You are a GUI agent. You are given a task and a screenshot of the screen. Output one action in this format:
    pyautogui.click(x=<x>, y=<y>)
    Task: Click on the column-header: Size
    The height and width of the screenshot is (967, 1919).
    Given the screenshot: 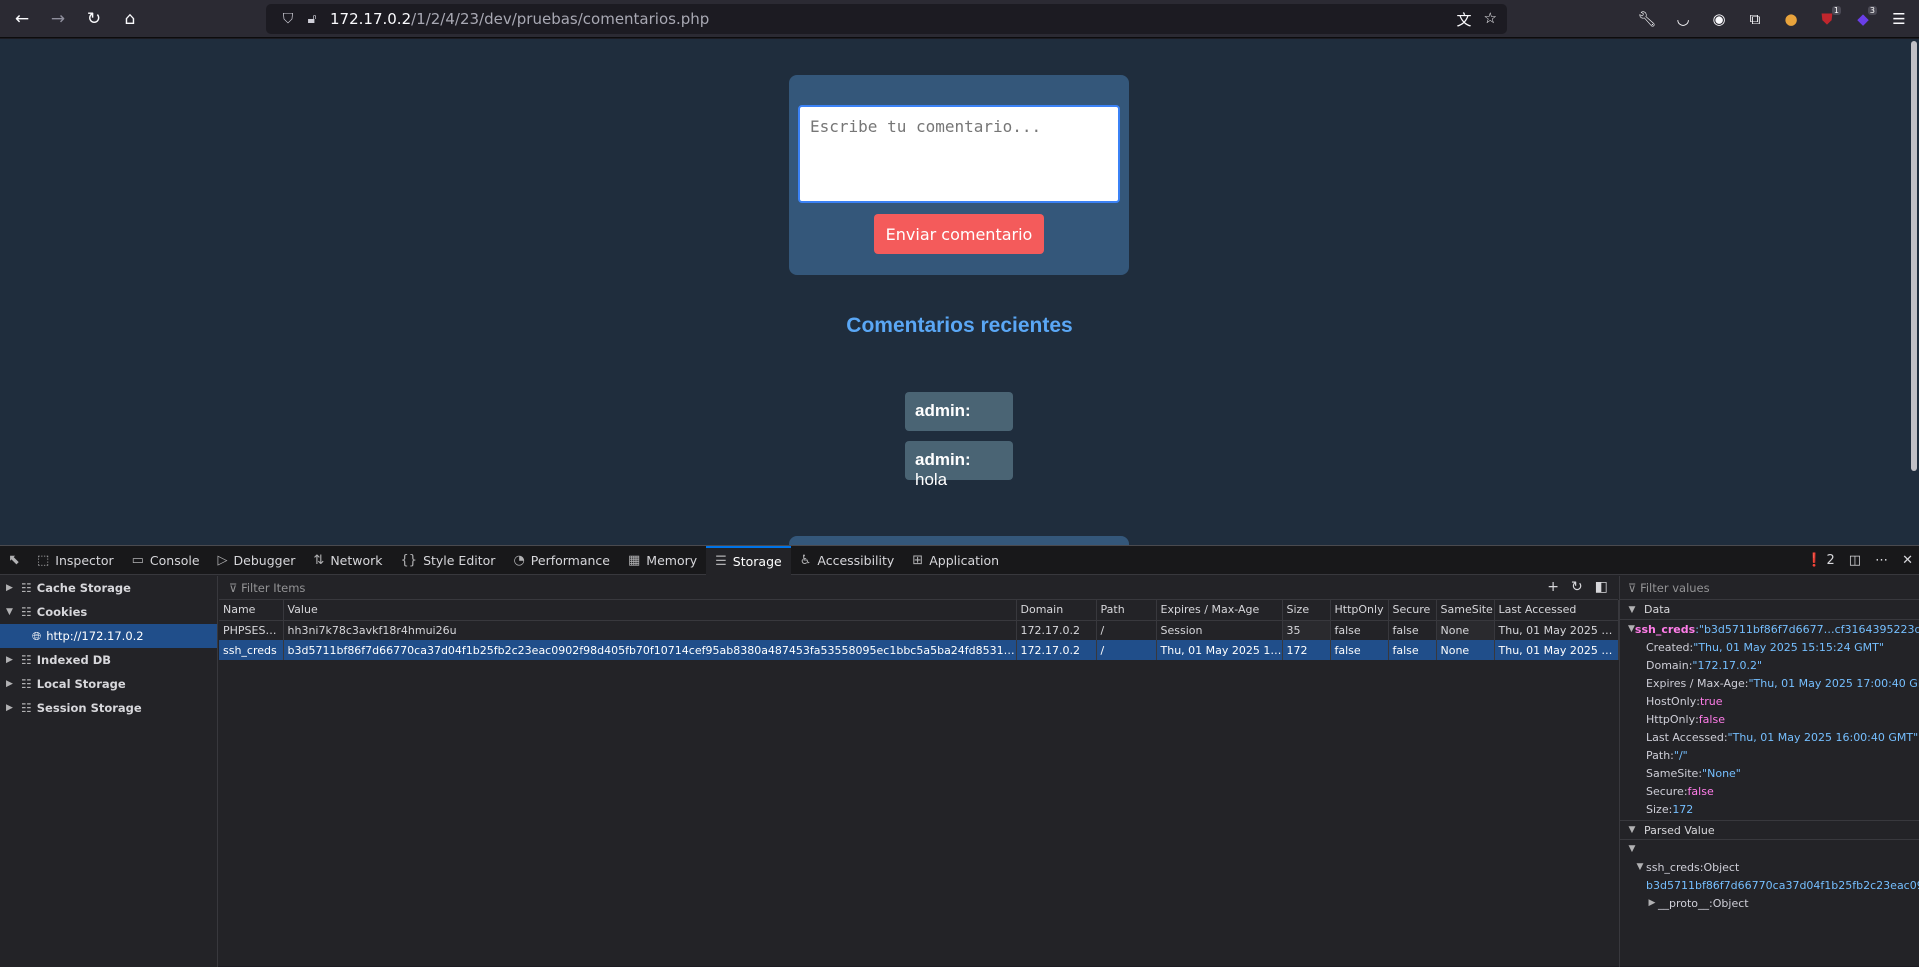 What is the action you would take?
    pyautogui.click(x=1306, y=610)
    